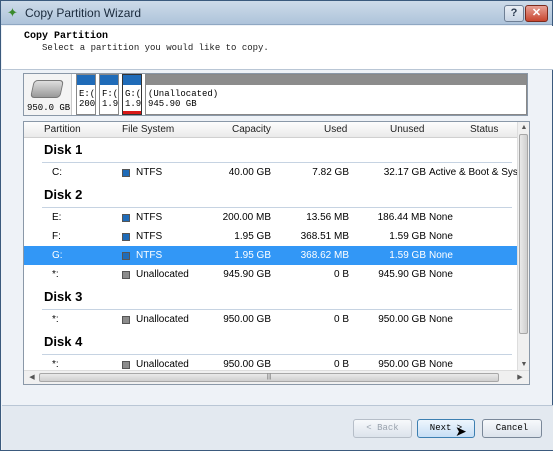  I want to click on partition-block-e: E:(200, so click(86, 94).